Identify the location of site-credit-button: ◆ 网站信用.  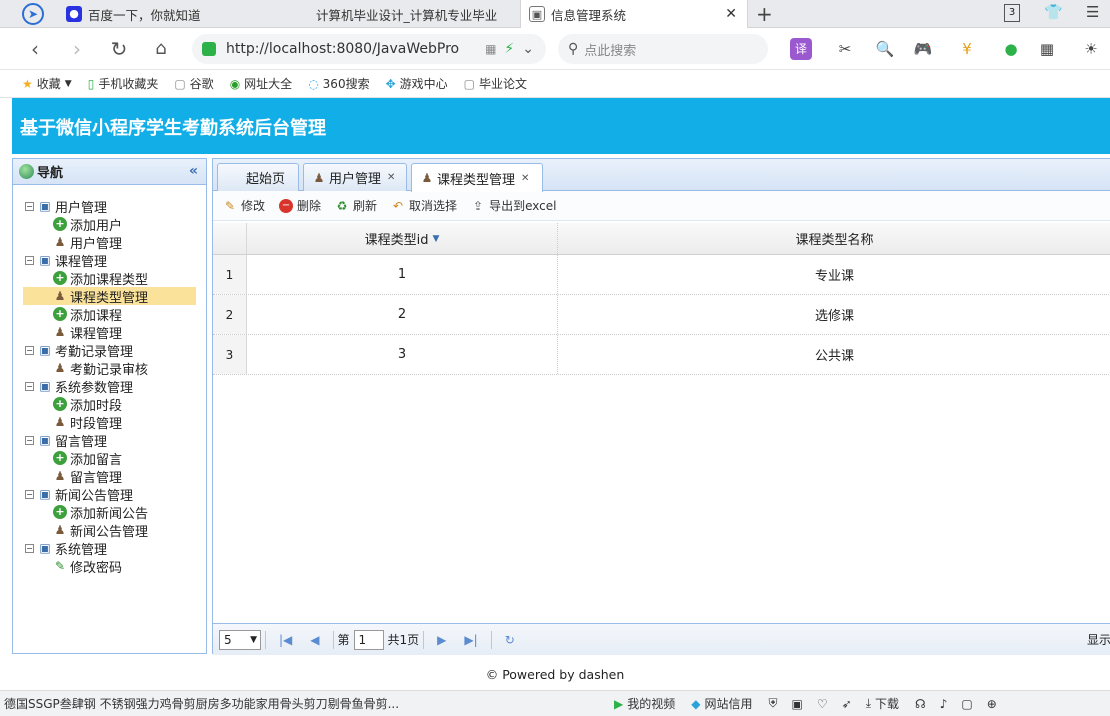
(721, 703).